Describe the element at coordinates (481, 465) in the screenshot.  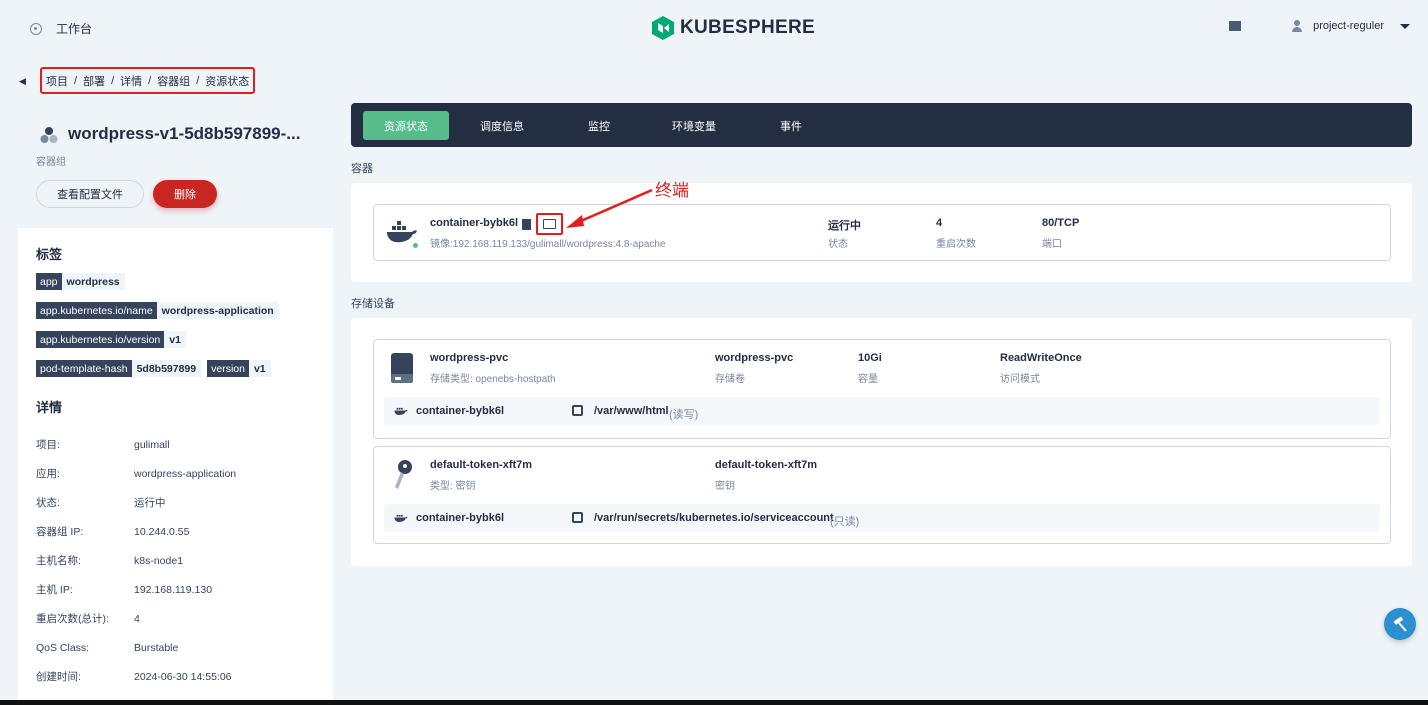
I see `secret-name: default-token-xft7m` at that location.